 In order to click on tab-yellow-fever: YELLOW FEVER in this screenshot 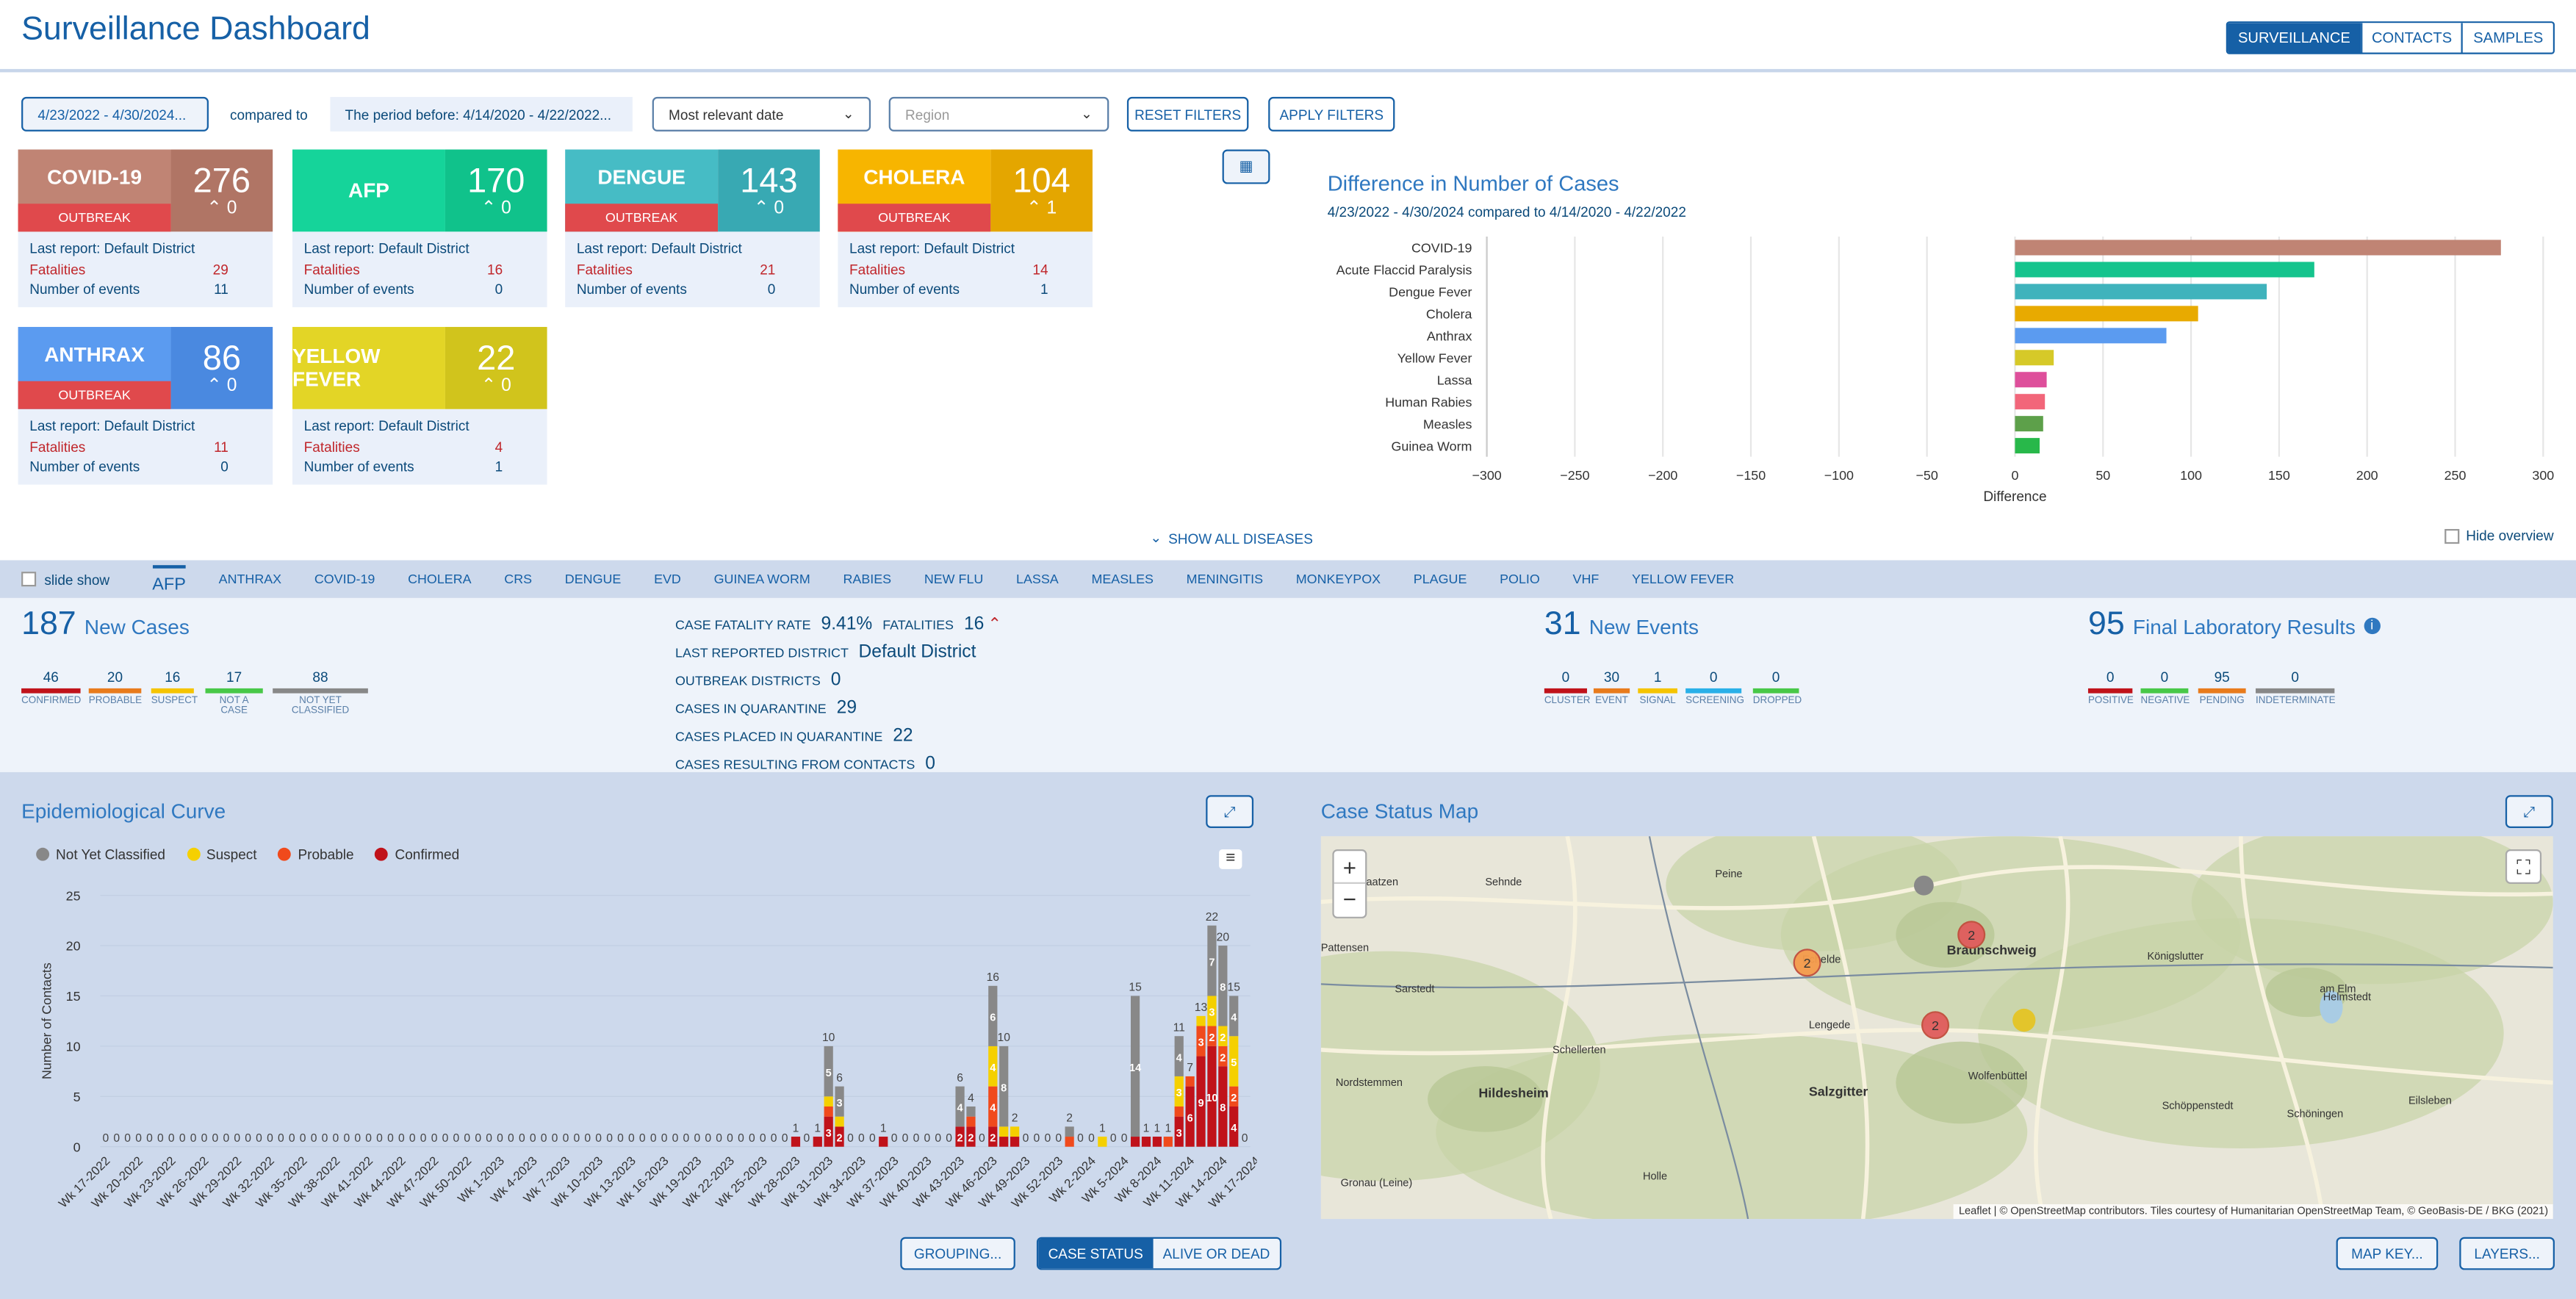, I will do `click(1683, 579)`.